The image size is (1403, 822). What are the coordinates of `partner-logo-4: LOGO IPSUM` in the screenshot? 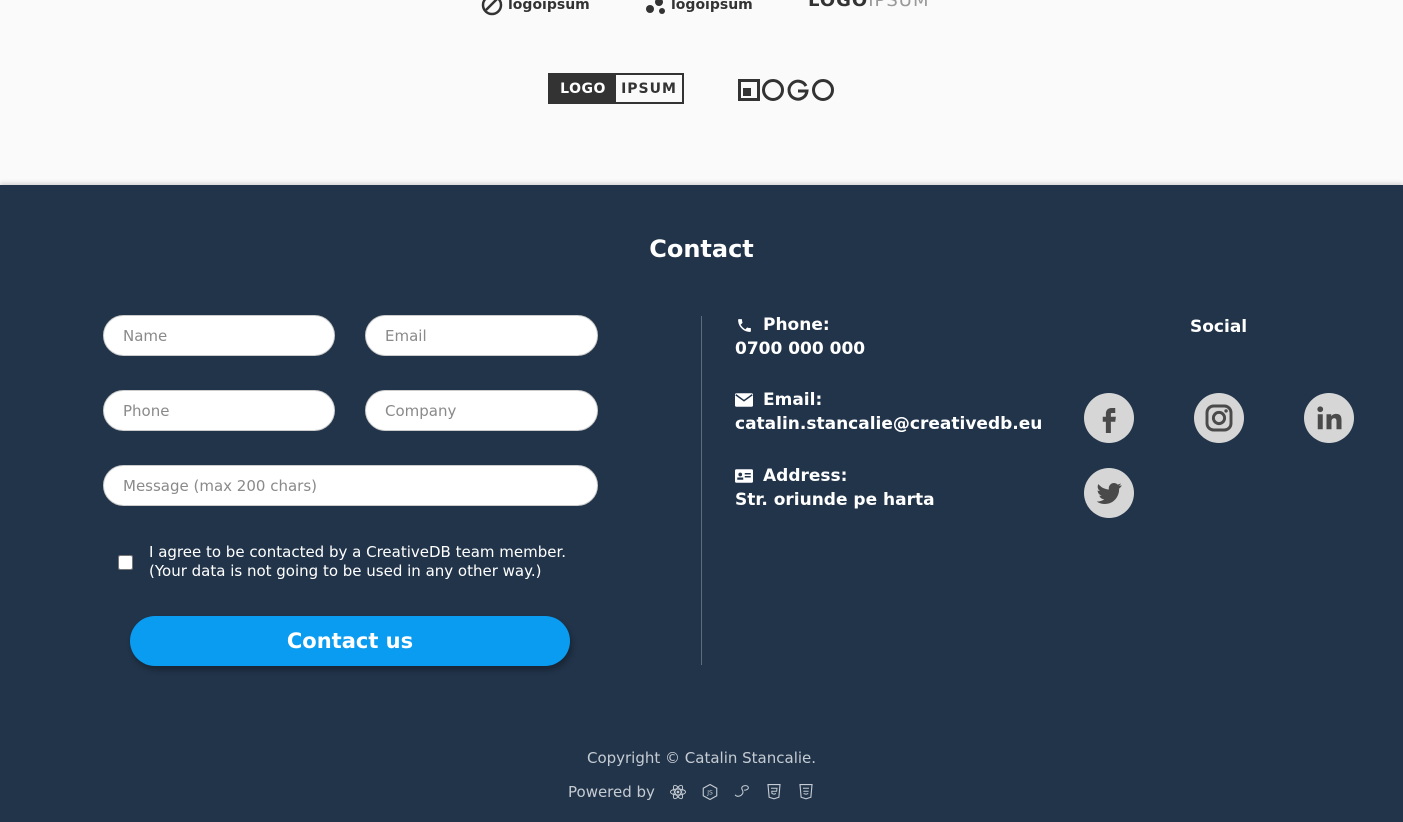 It's located at (616, 88).